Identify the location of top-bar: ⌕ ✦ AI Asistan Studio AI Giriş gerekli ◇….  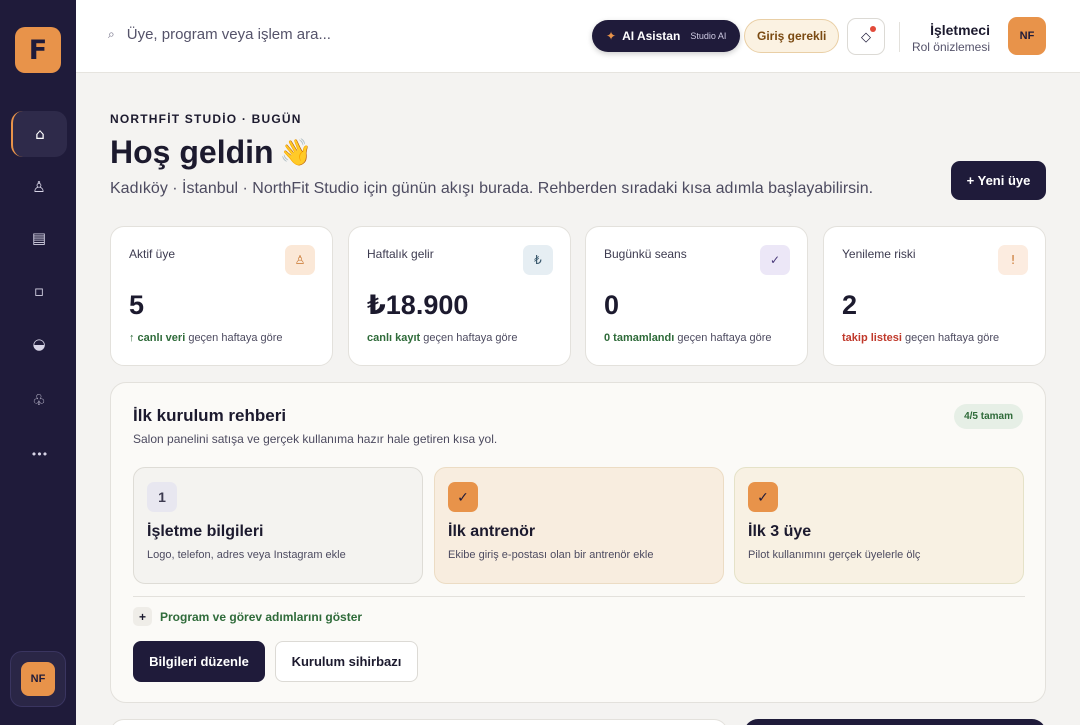
(578, 36).